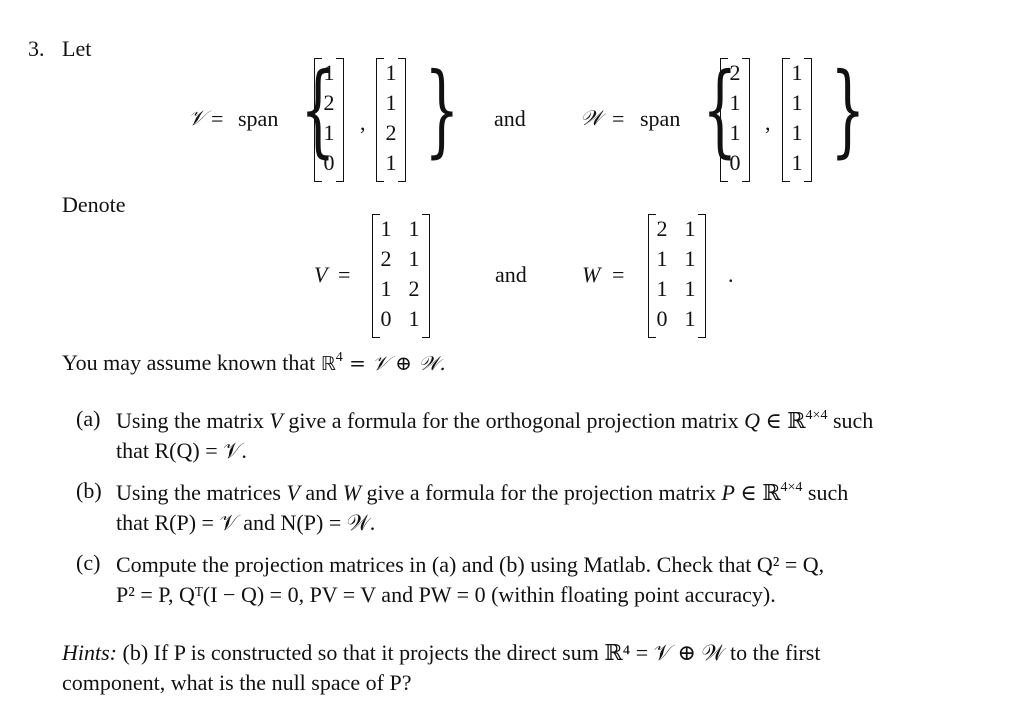 This screenshot has width=1024, height=708. Describe the element at coordinates (401, 276) in the screenshot. I see `V-matrix: 1 1 2 1 1 2 0 1` at that location.